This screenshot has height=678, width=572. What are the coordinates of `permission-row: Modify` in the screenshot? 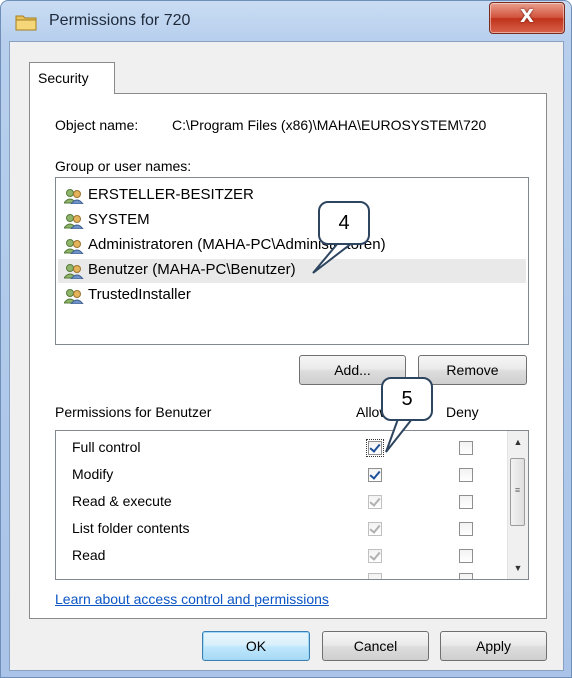 It's located at (282, 474).